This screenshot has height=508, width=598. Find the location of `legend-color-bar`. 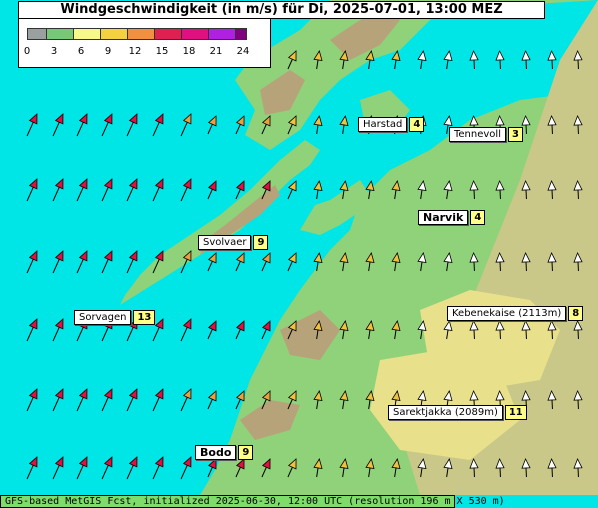

legend-color-bar is located at coordinates (137, 34).